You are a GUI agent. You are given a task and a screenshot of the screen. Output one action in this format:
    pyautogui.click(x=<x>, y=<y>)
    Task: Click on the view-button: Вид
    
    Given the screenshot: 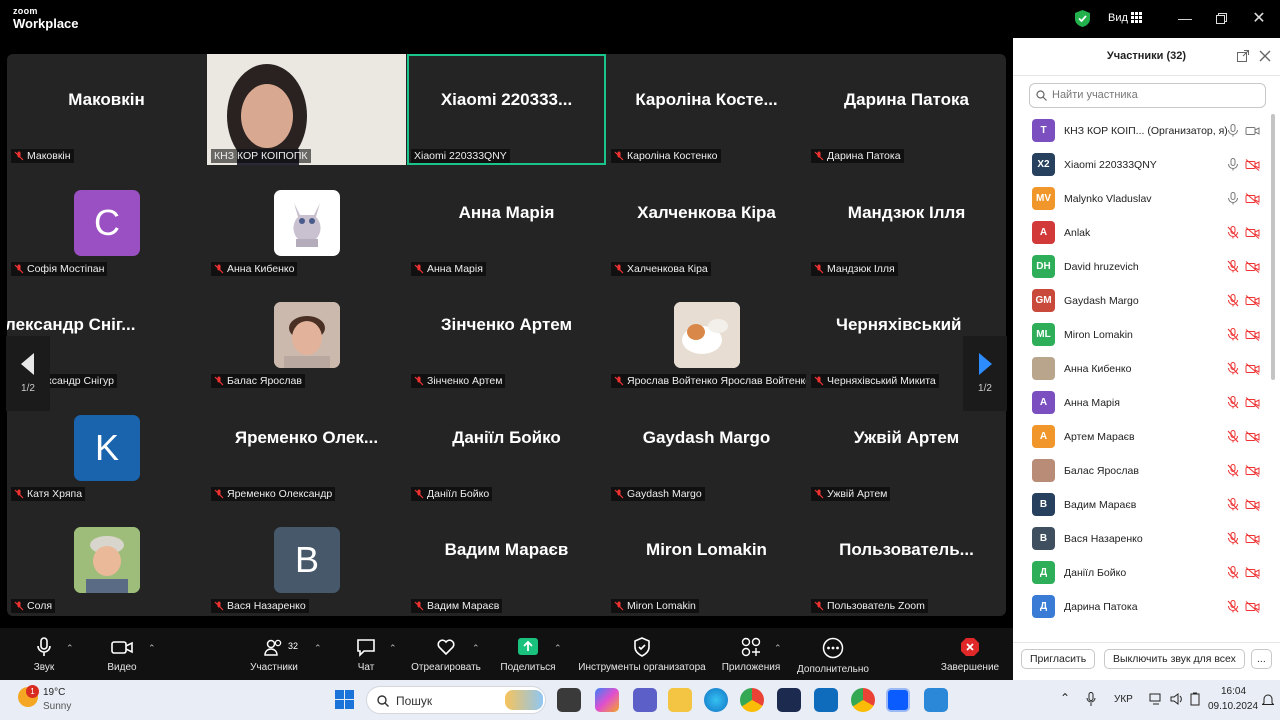 What is the action you would take?
    pyautogui.click(x=1118, y=18)
    